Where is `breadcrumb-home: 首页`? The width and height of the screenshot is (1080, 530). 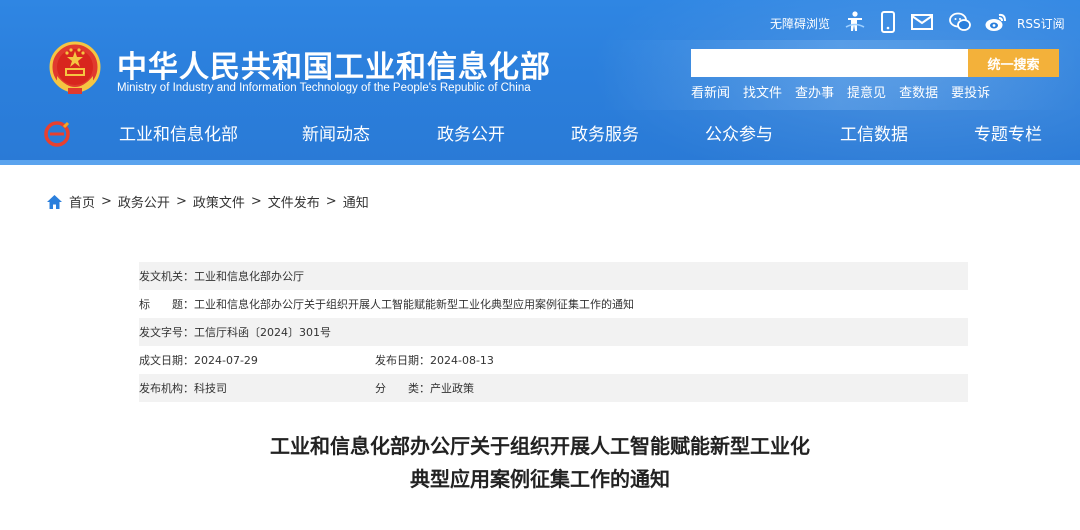 breadcrumb-home: 首页 is located at coordinates (82, 201).